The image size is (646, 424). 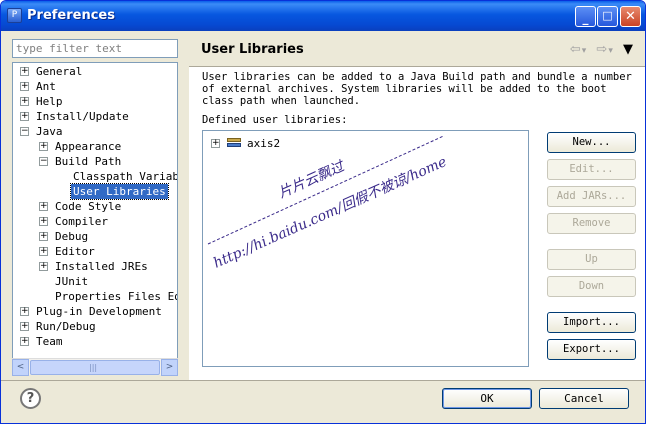 What do you see at coordinates (75, 251) in the screenshot?
I see `tree-item-label: Editor` at bounding box center [75, 251].